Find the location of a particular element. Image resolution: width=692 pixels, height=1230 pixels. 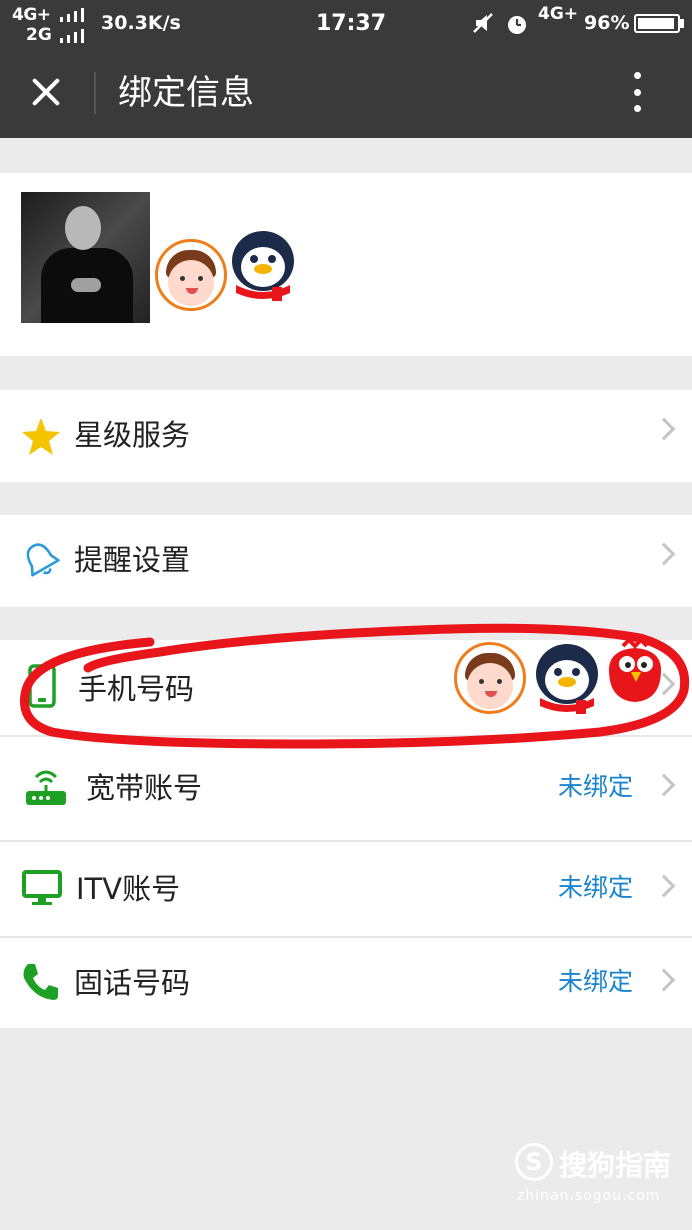

star-service-label: 星级服务 is located at coordinates (132, 435).